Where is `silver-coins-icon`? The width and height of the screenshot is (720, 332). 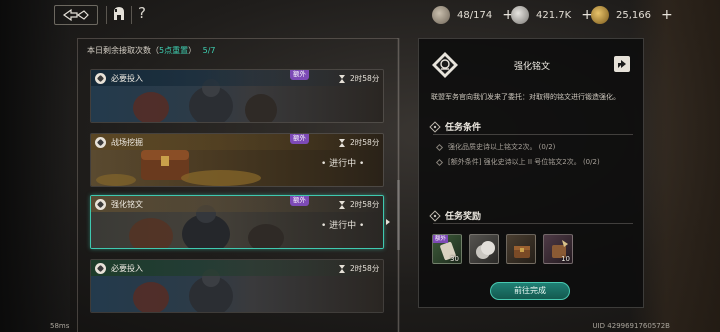 silver-coins-icon is located at coordinates (485, 250).